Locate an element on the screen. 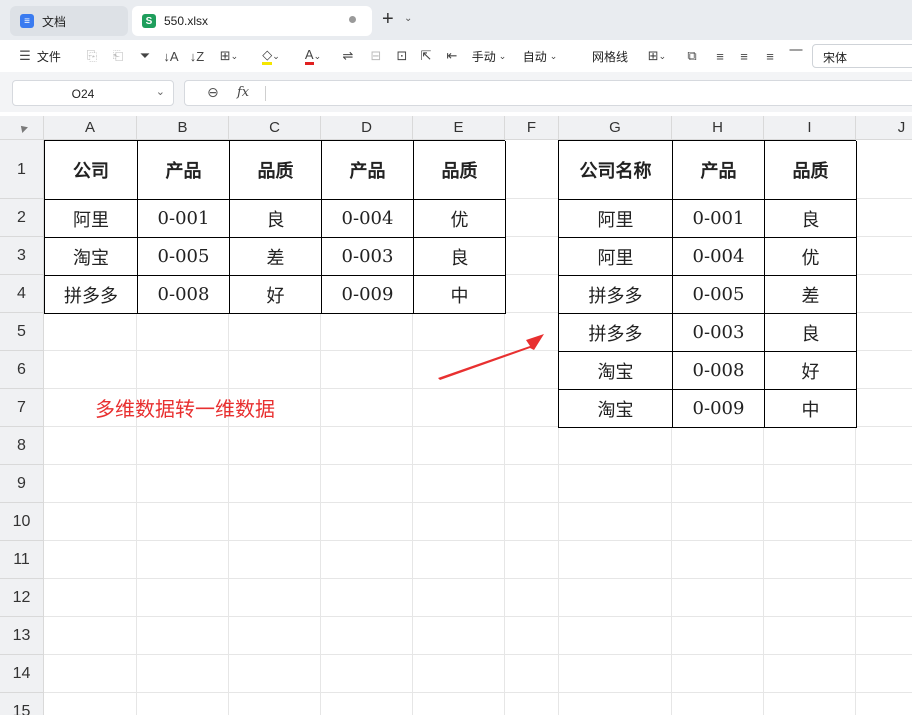 The height and width of the screenshot is (715, 912). row-header-6: 6 is located at coordinates (22, 370).